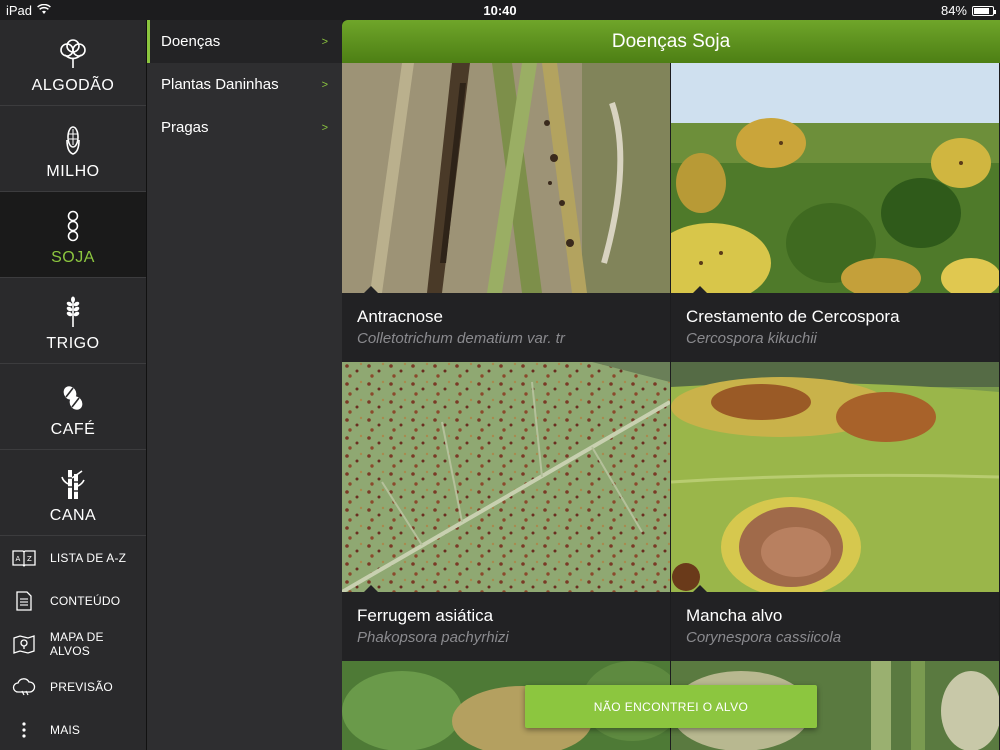 This screenshot has height=750, width=1000. Describe the element at coordinates (191, 41) in the screenshot. I see `submenu-label: Doenças` at that location.